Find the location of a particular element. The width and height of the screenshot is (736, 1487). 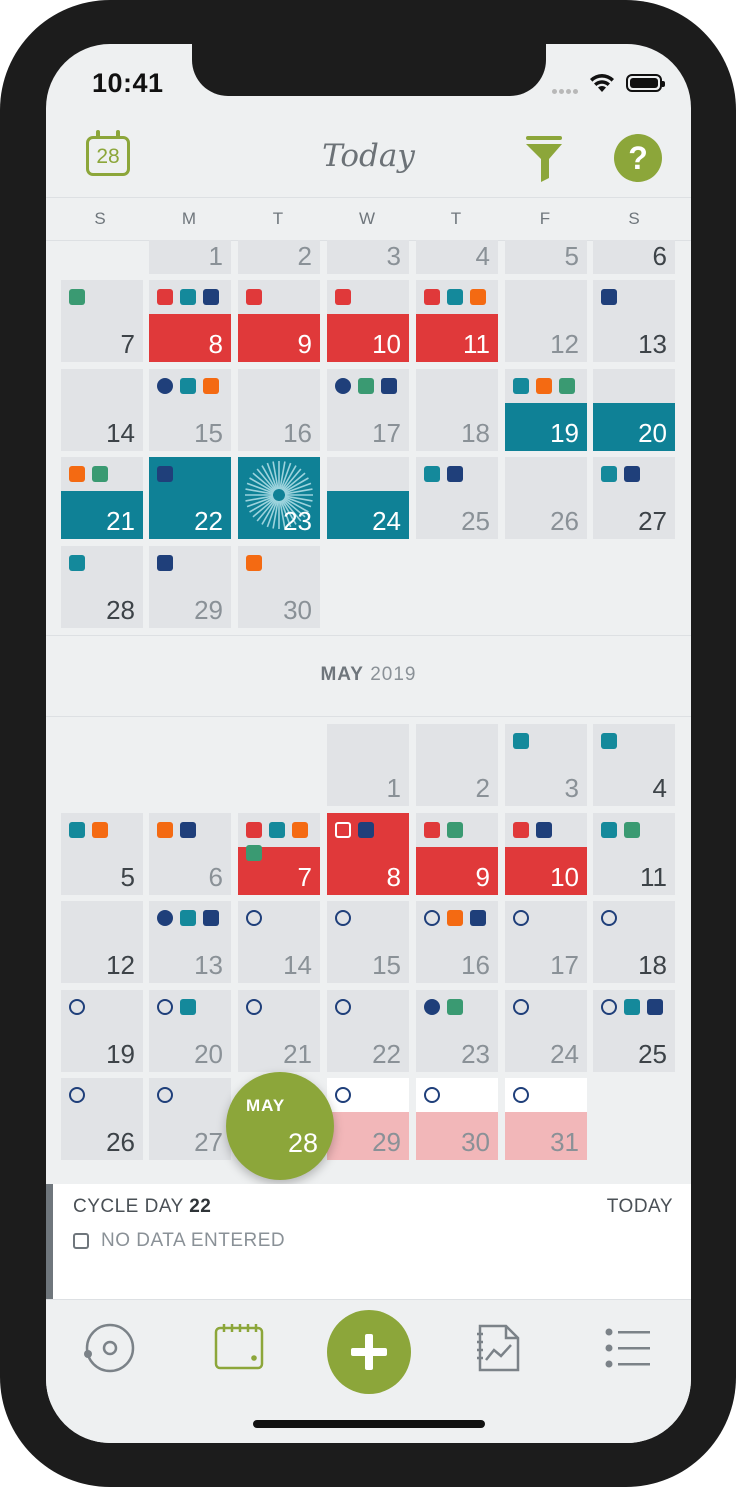

today-bubble: MAY 28 is located at coordinates (280, 1126).